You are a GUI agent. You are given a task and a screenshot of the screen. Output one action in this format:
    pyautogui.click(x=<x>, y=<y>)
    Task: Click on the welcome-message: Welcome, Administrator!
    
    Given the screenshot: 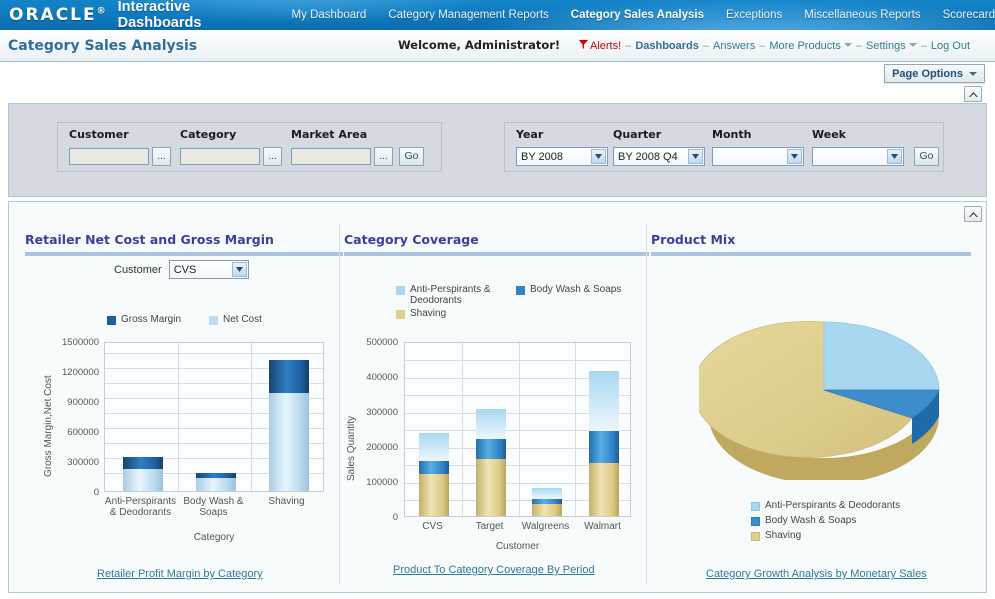 What is the action you would take?
    pyautogui.click(x=479, y=45)
    